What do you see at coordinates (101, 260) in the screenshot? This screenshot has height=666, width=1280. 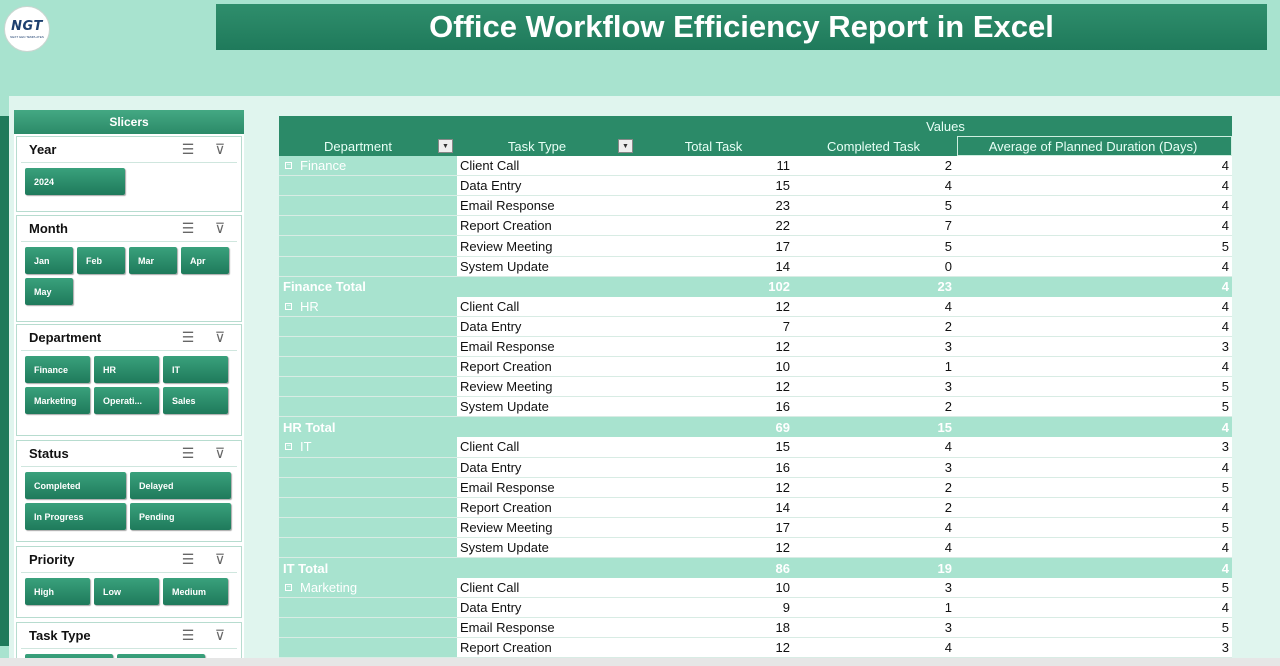 I see `slicer-button-month: Feb` at bounding box center [101, 260].